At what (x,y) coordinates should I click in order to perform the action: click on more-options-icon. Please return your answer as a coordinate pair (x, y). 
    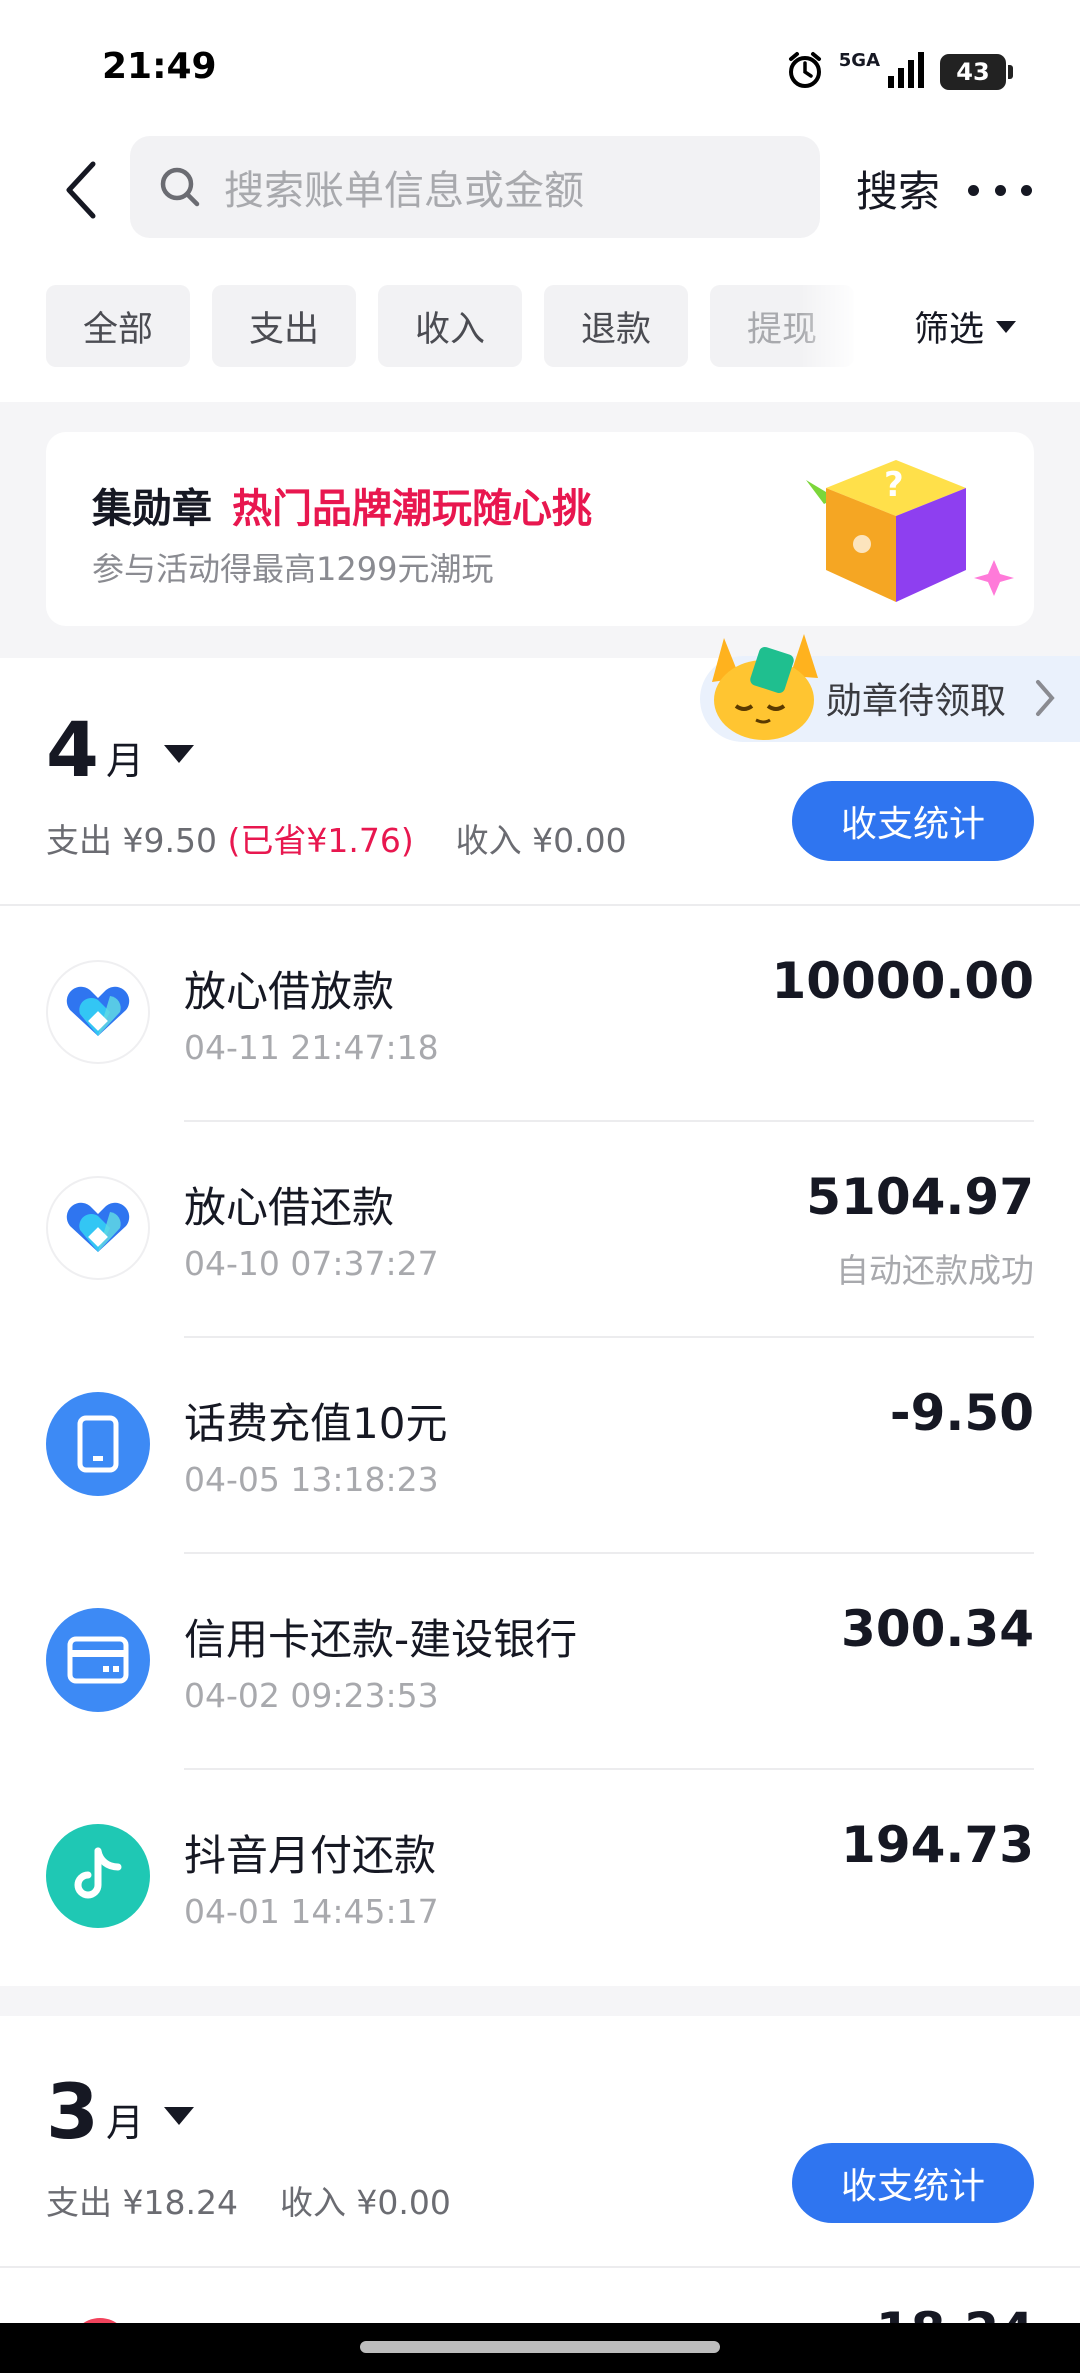
    Looking at the image, I should click on (1000, 190).